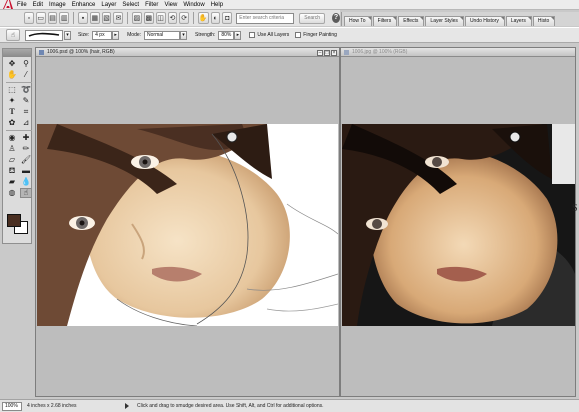  I want to click on tab-layer-styles: Layer Styles, so click(444, 21).